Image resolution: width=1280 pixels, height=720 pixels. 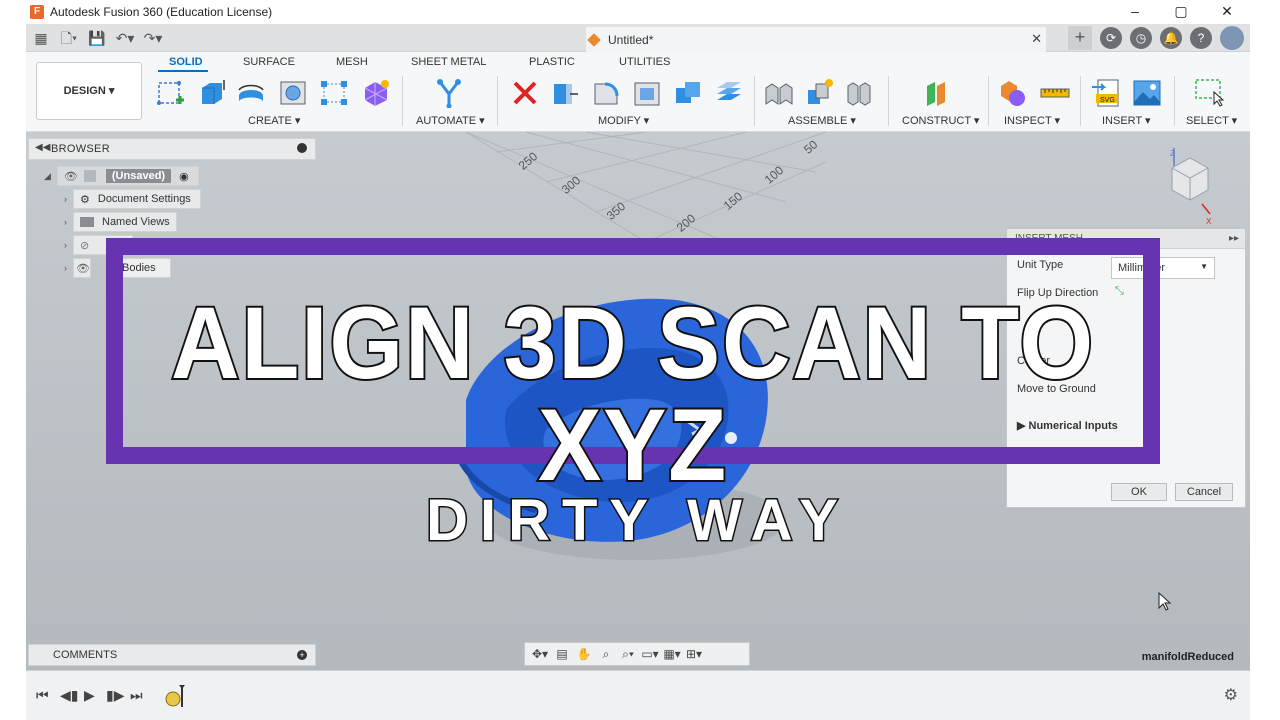 What do you see at coordinates (1107, 93) in the screenshot?
I see `insert-svg-icon: SVG` at bounding box center [1107, 93].